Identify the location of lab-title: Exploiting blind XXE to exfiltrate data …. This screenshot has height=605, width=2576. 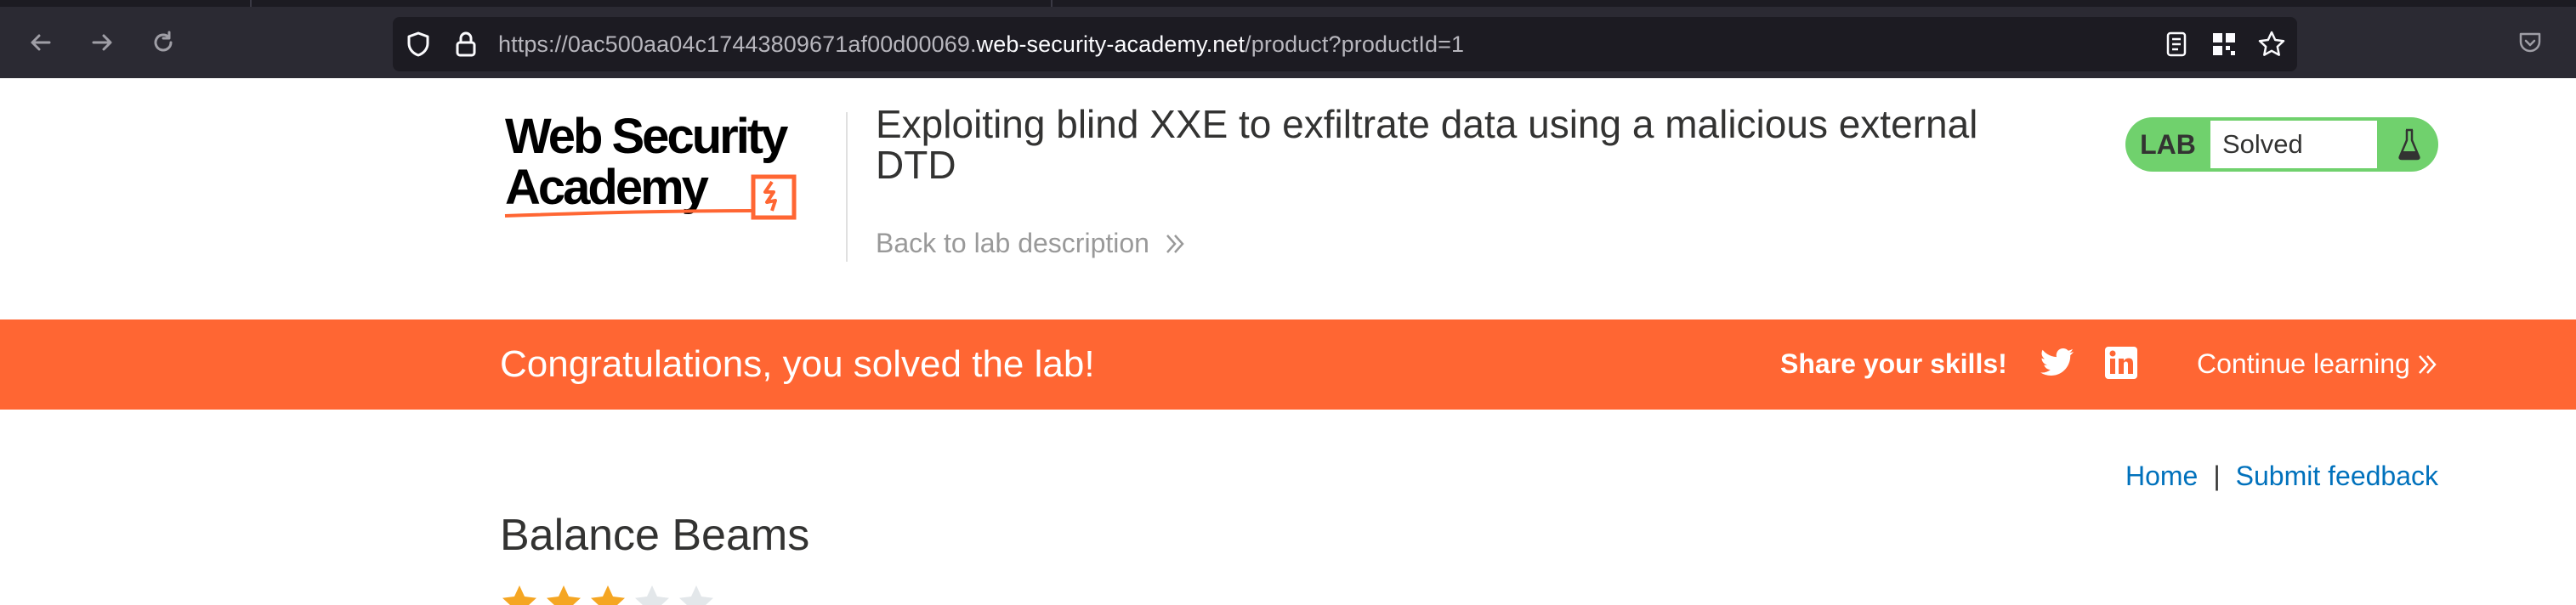
(1427, 144).